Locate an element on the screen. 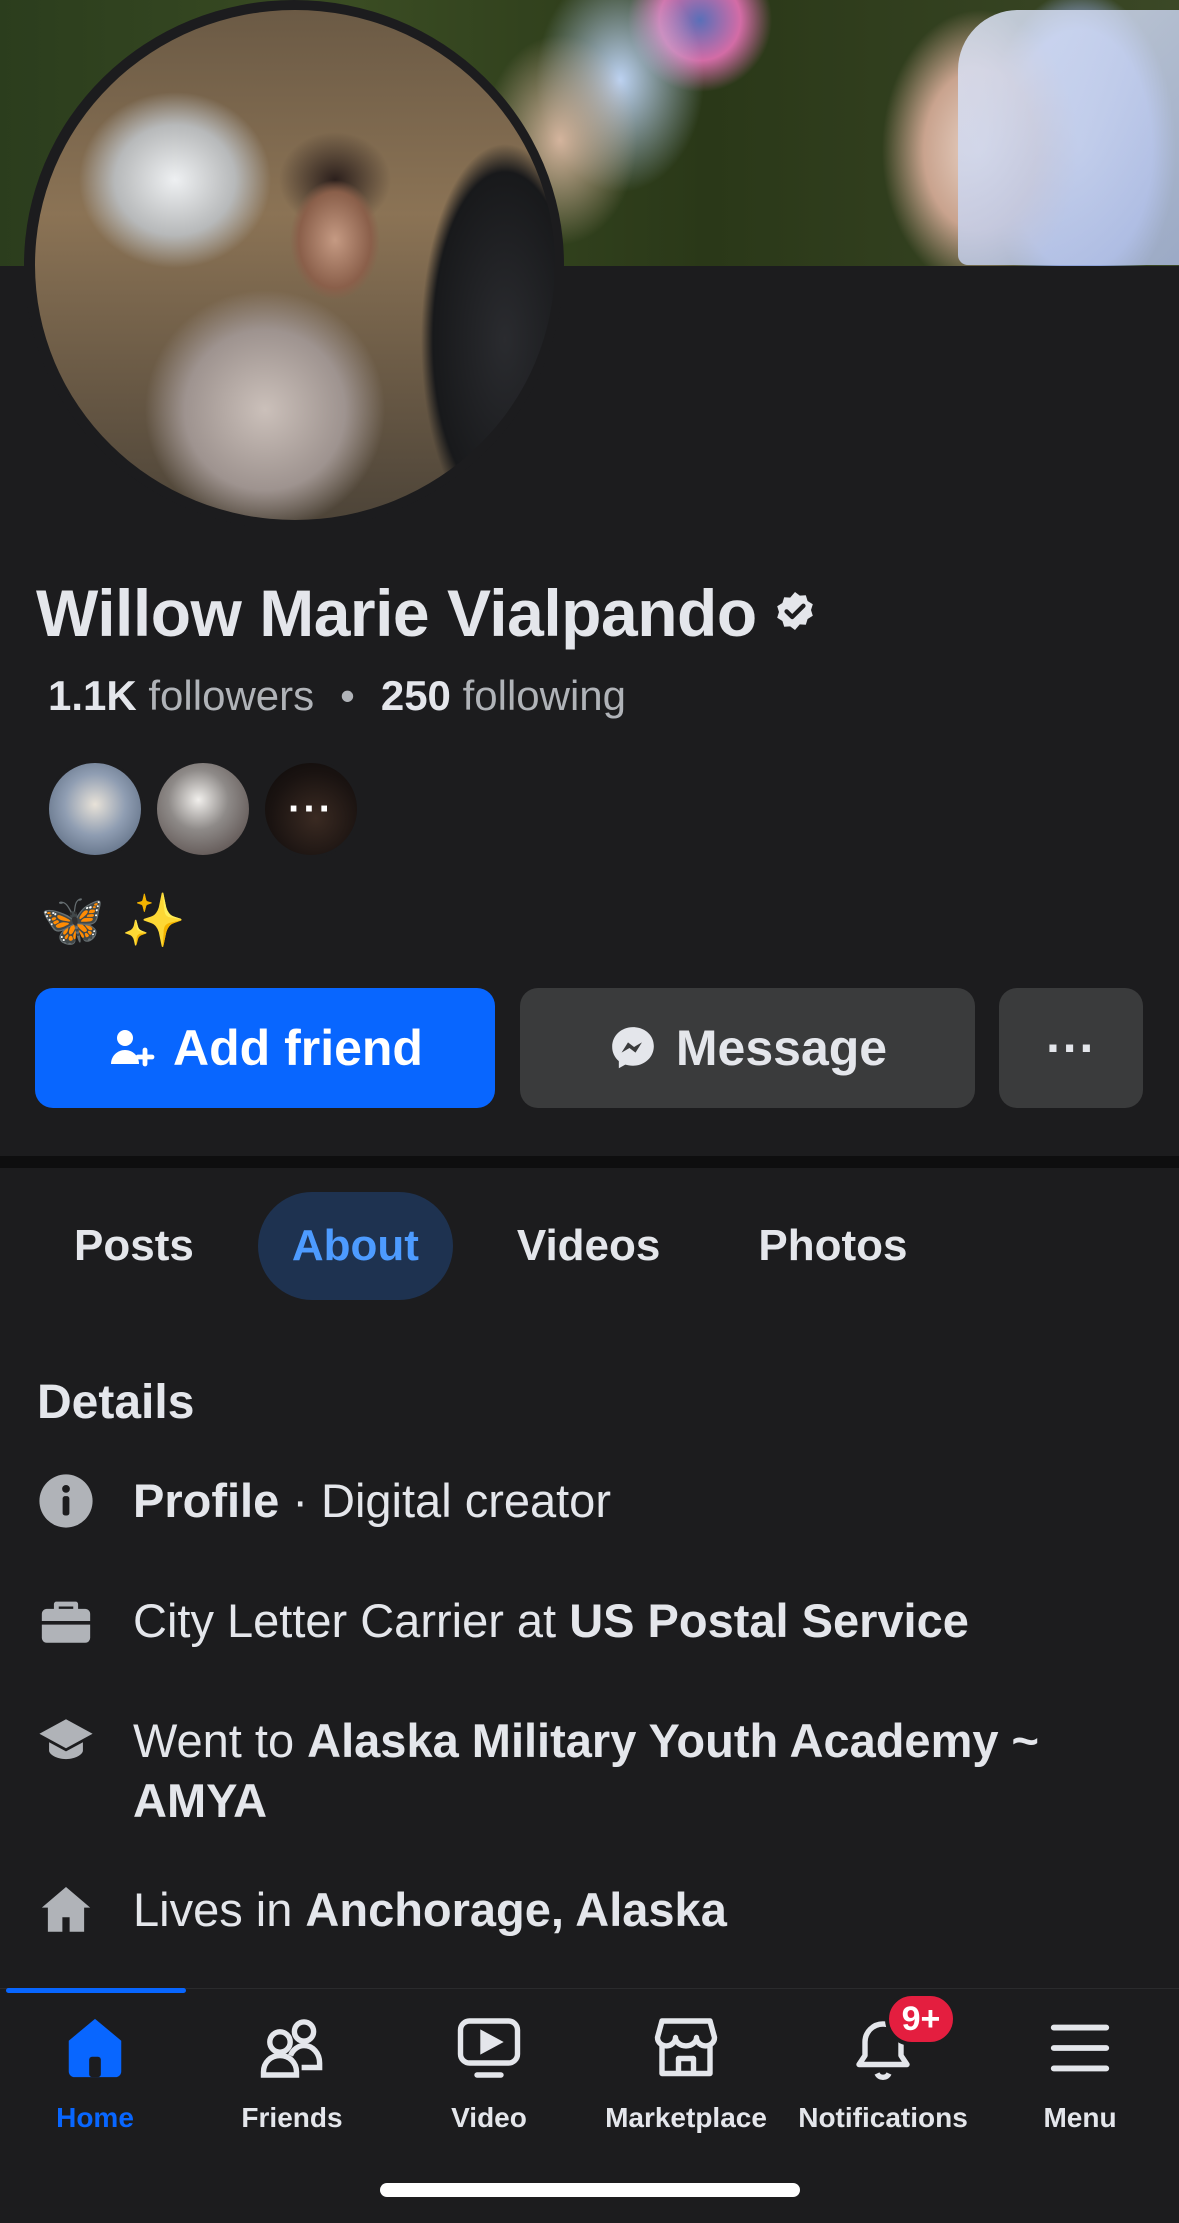  profile-bio: 🦋 ✨ is located at coordinates (113, 921).